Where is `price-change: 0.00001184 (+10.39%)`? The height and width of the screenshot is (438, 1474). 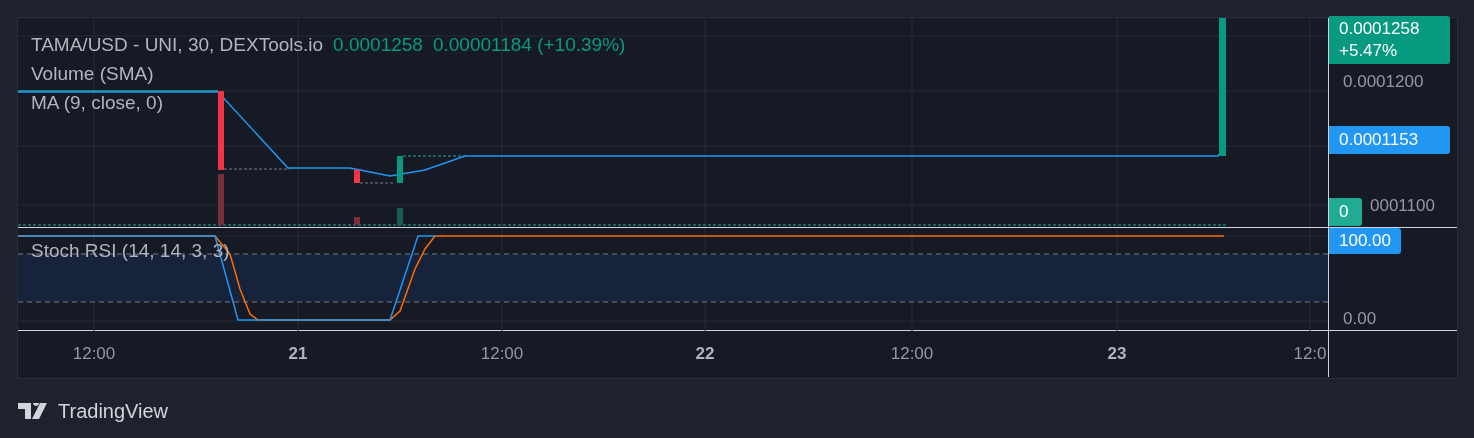
price-change: 0.00001184 (+10.39%) is located at coordinates (529, 45).